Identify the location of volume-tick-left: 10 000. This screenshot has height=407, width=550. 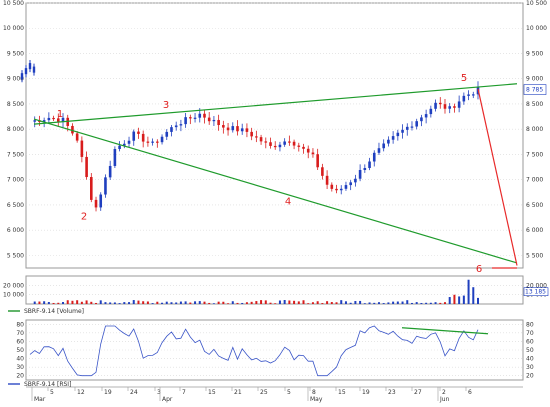
(13, 295).